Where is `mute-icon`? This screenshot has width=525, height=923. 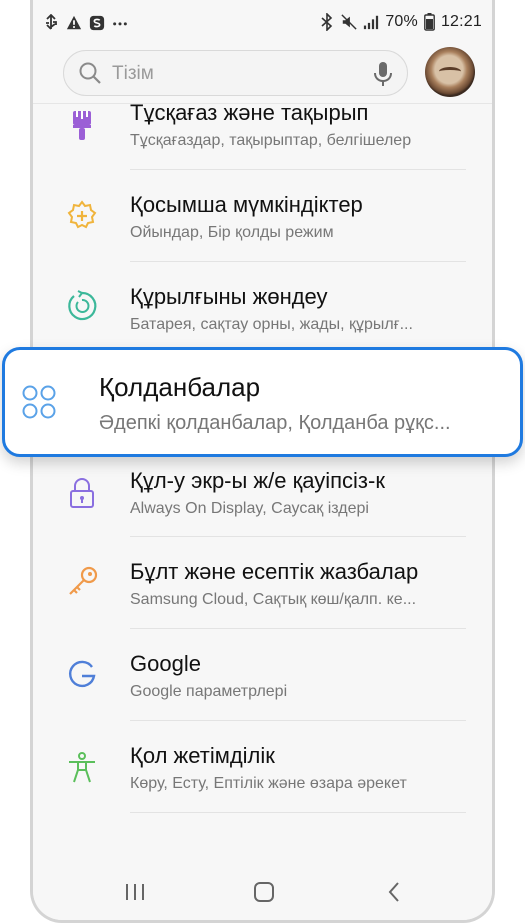 mute-icon is located at coordinates (349, 22).